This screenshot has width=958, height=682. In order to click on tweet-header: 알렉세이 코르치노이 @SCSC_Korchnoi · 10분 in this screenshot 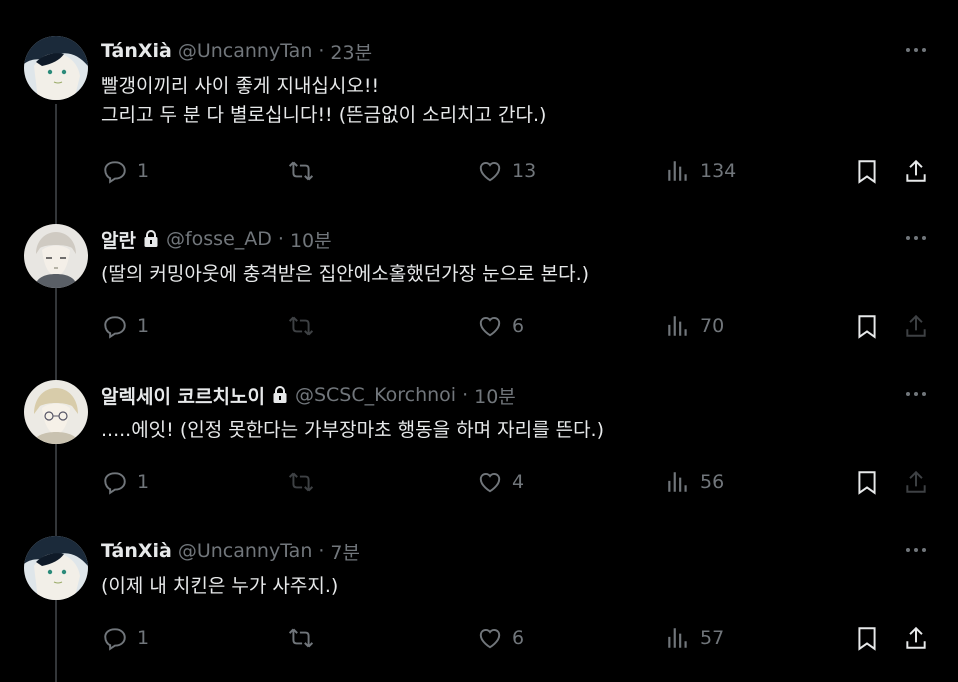, I will do `click(308, 395)`.